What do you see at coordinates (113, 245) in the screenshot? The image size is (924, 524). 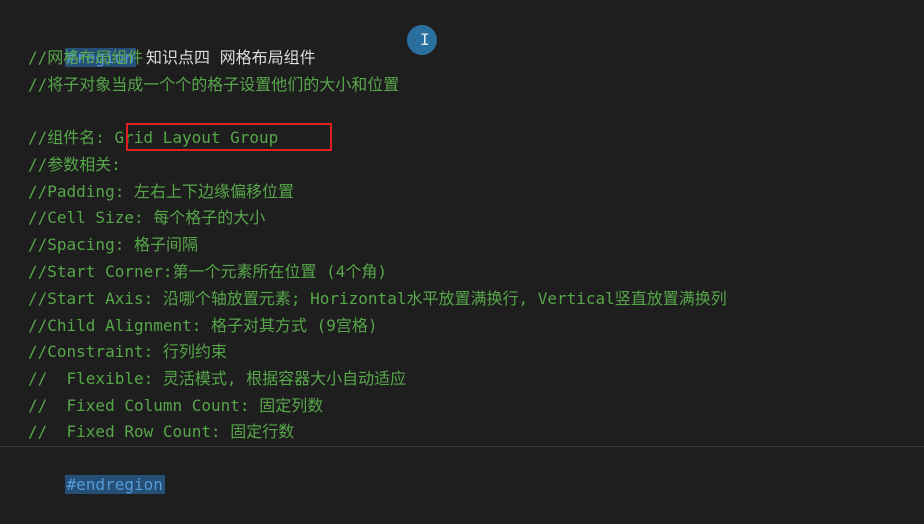 I see `code-line: //Spacing: 格子间隔` at bounding box center [113, 245].